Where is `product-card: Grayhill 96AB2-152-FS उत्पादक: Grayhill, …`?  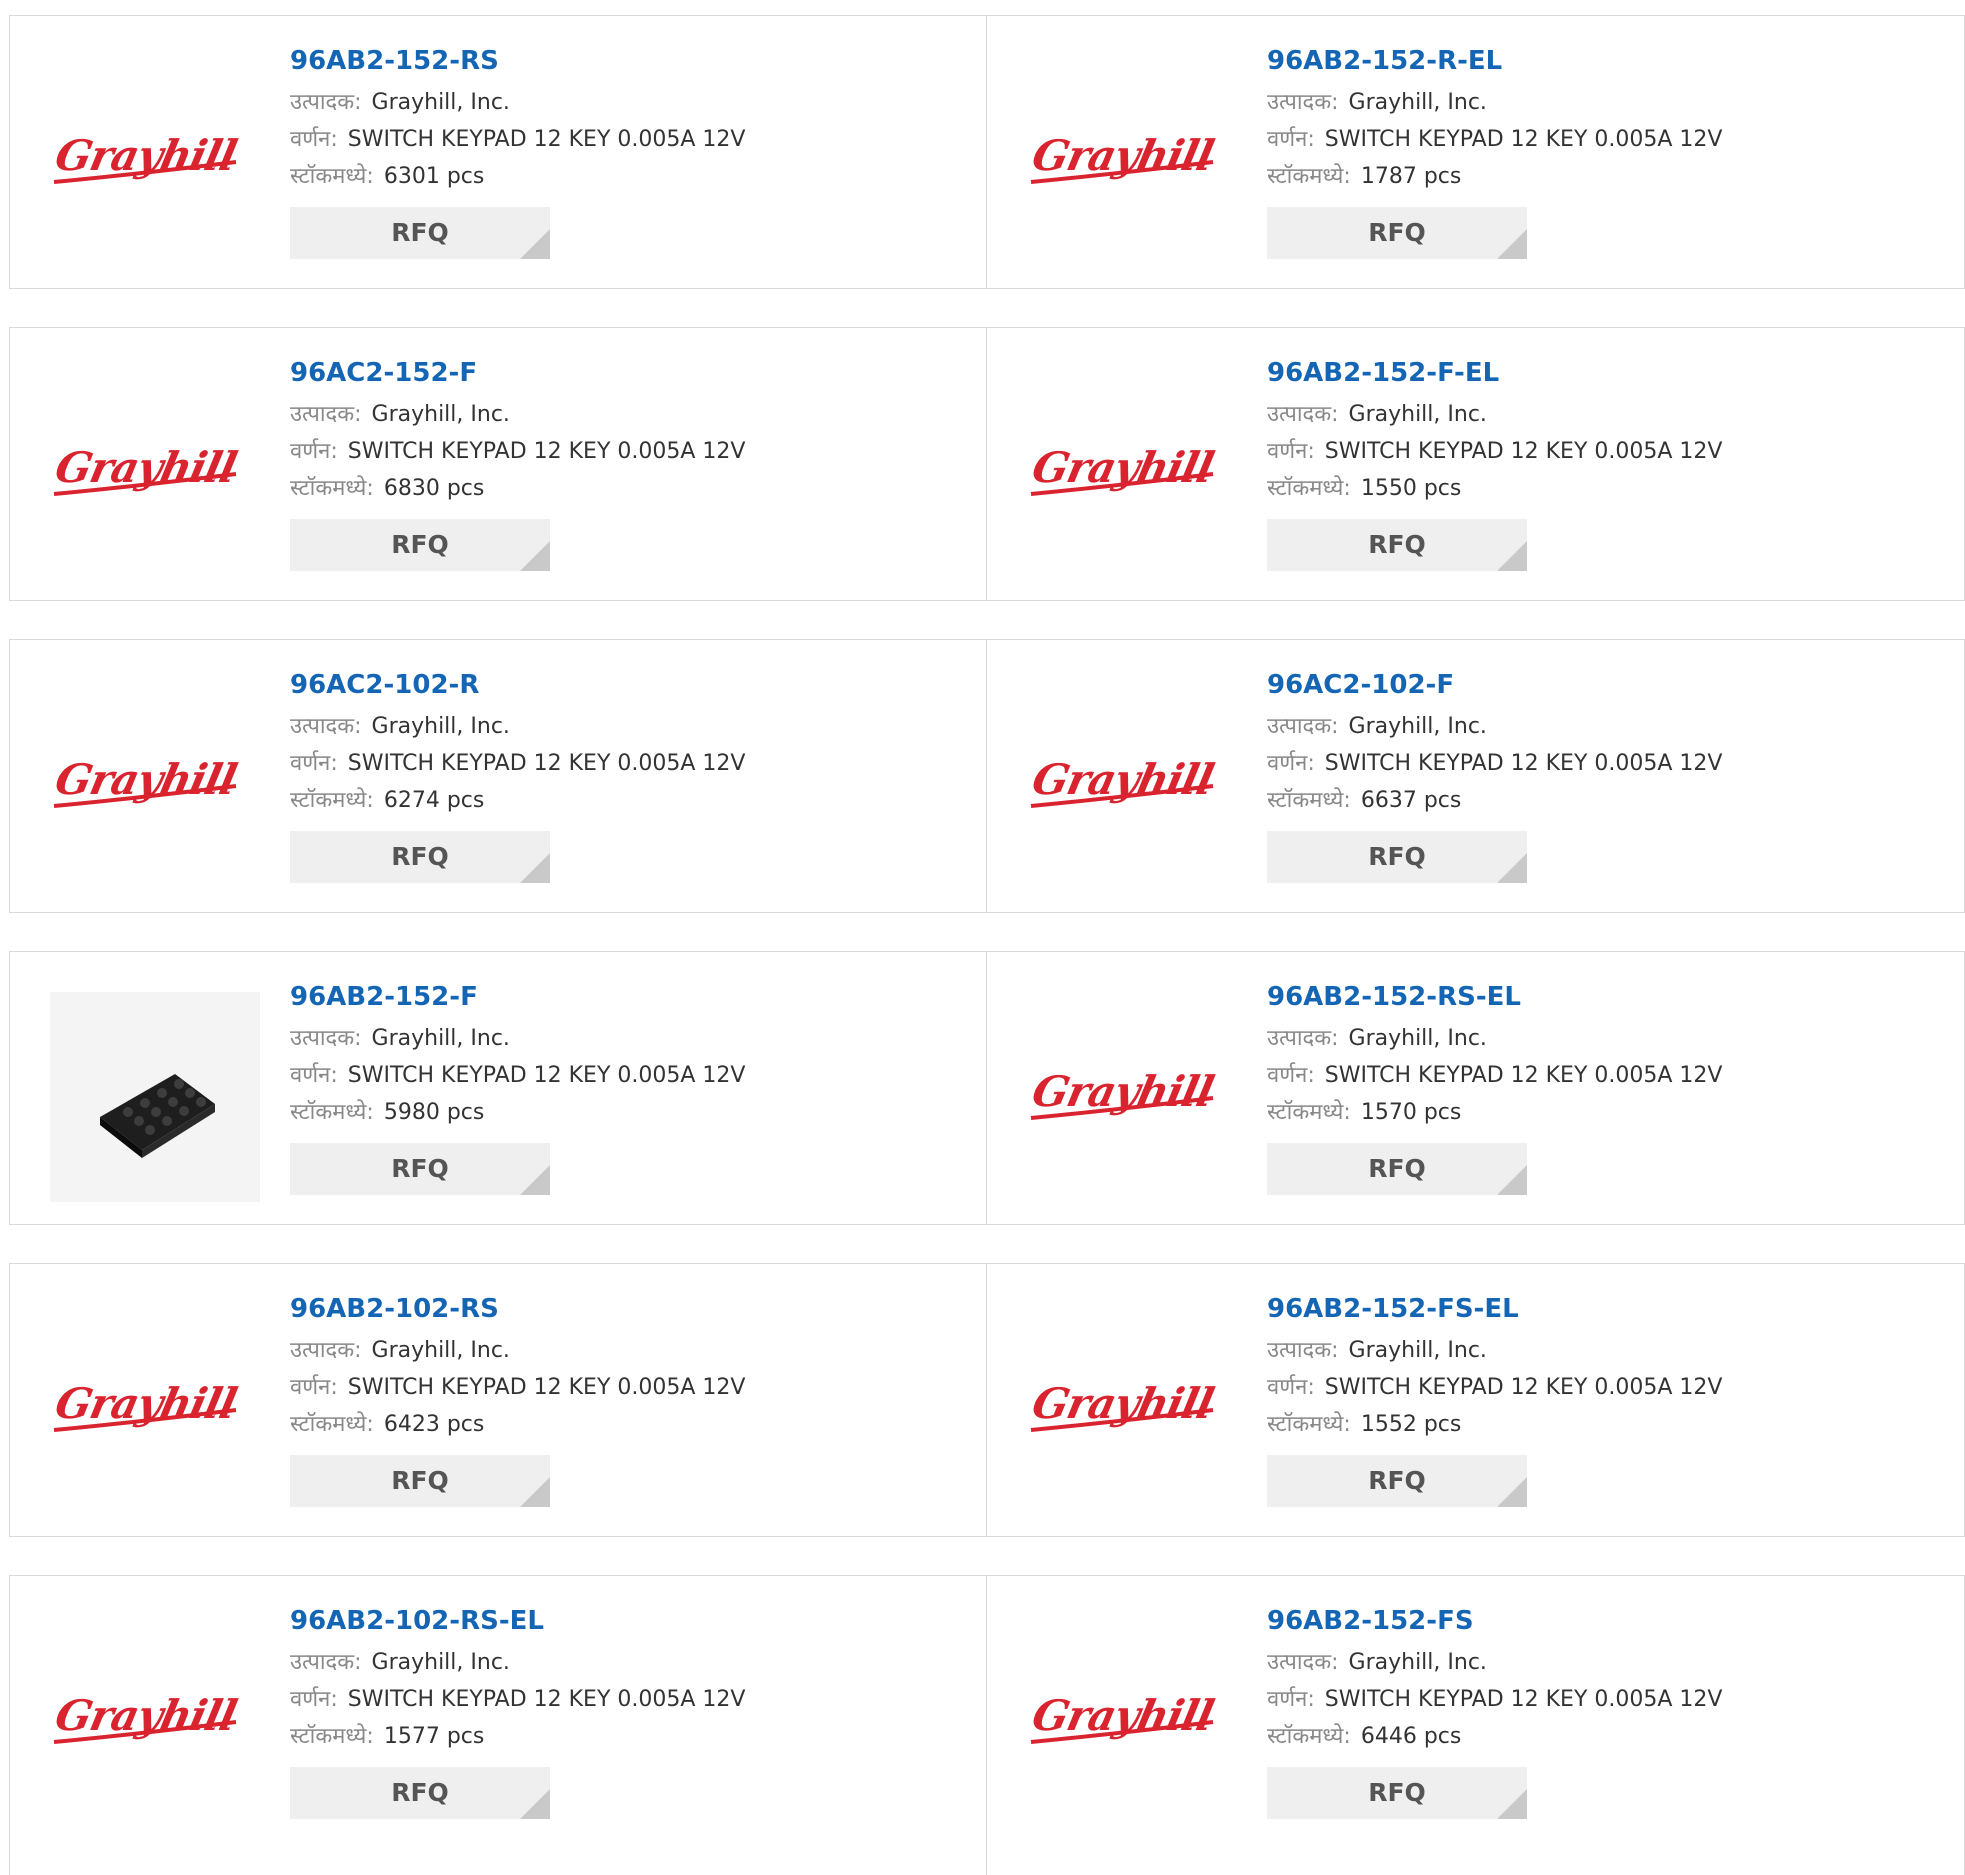 product-card: Grayhill 96AB2-152-FS उत्पादक: Grayhill, … is located at coordinates (1476, 1725).